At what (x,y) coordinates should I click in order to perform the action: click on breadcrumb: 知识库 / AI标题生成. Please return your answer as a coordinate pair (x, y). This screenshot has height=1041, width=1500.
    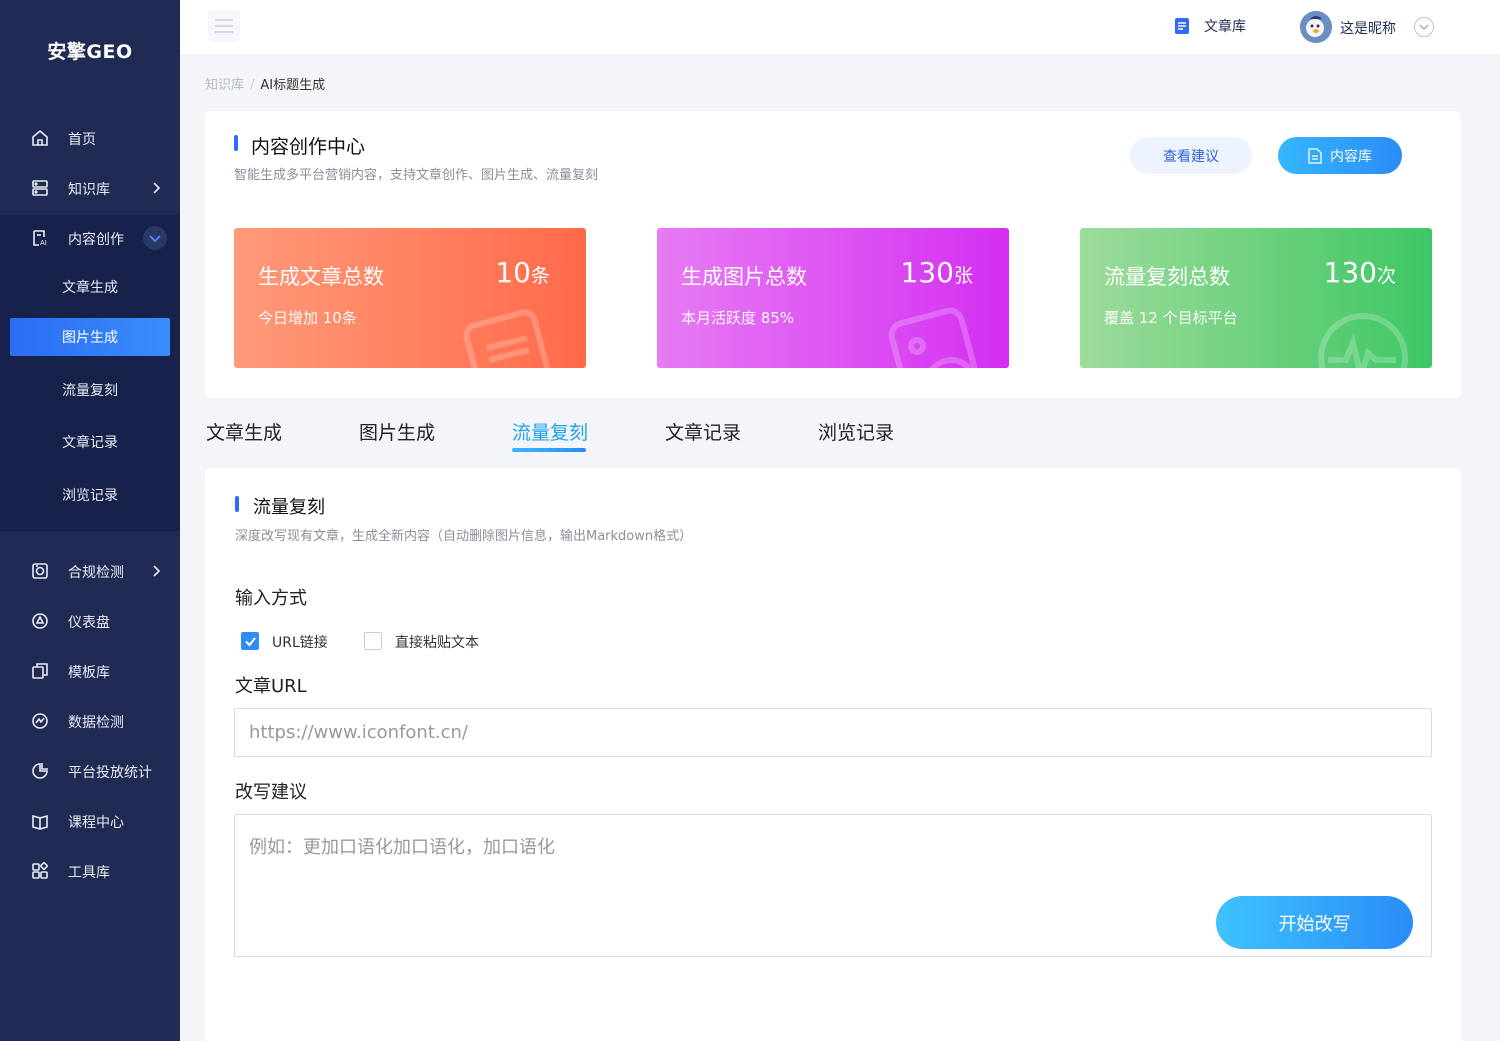
    Looking at the image, I should click on (265, 83).